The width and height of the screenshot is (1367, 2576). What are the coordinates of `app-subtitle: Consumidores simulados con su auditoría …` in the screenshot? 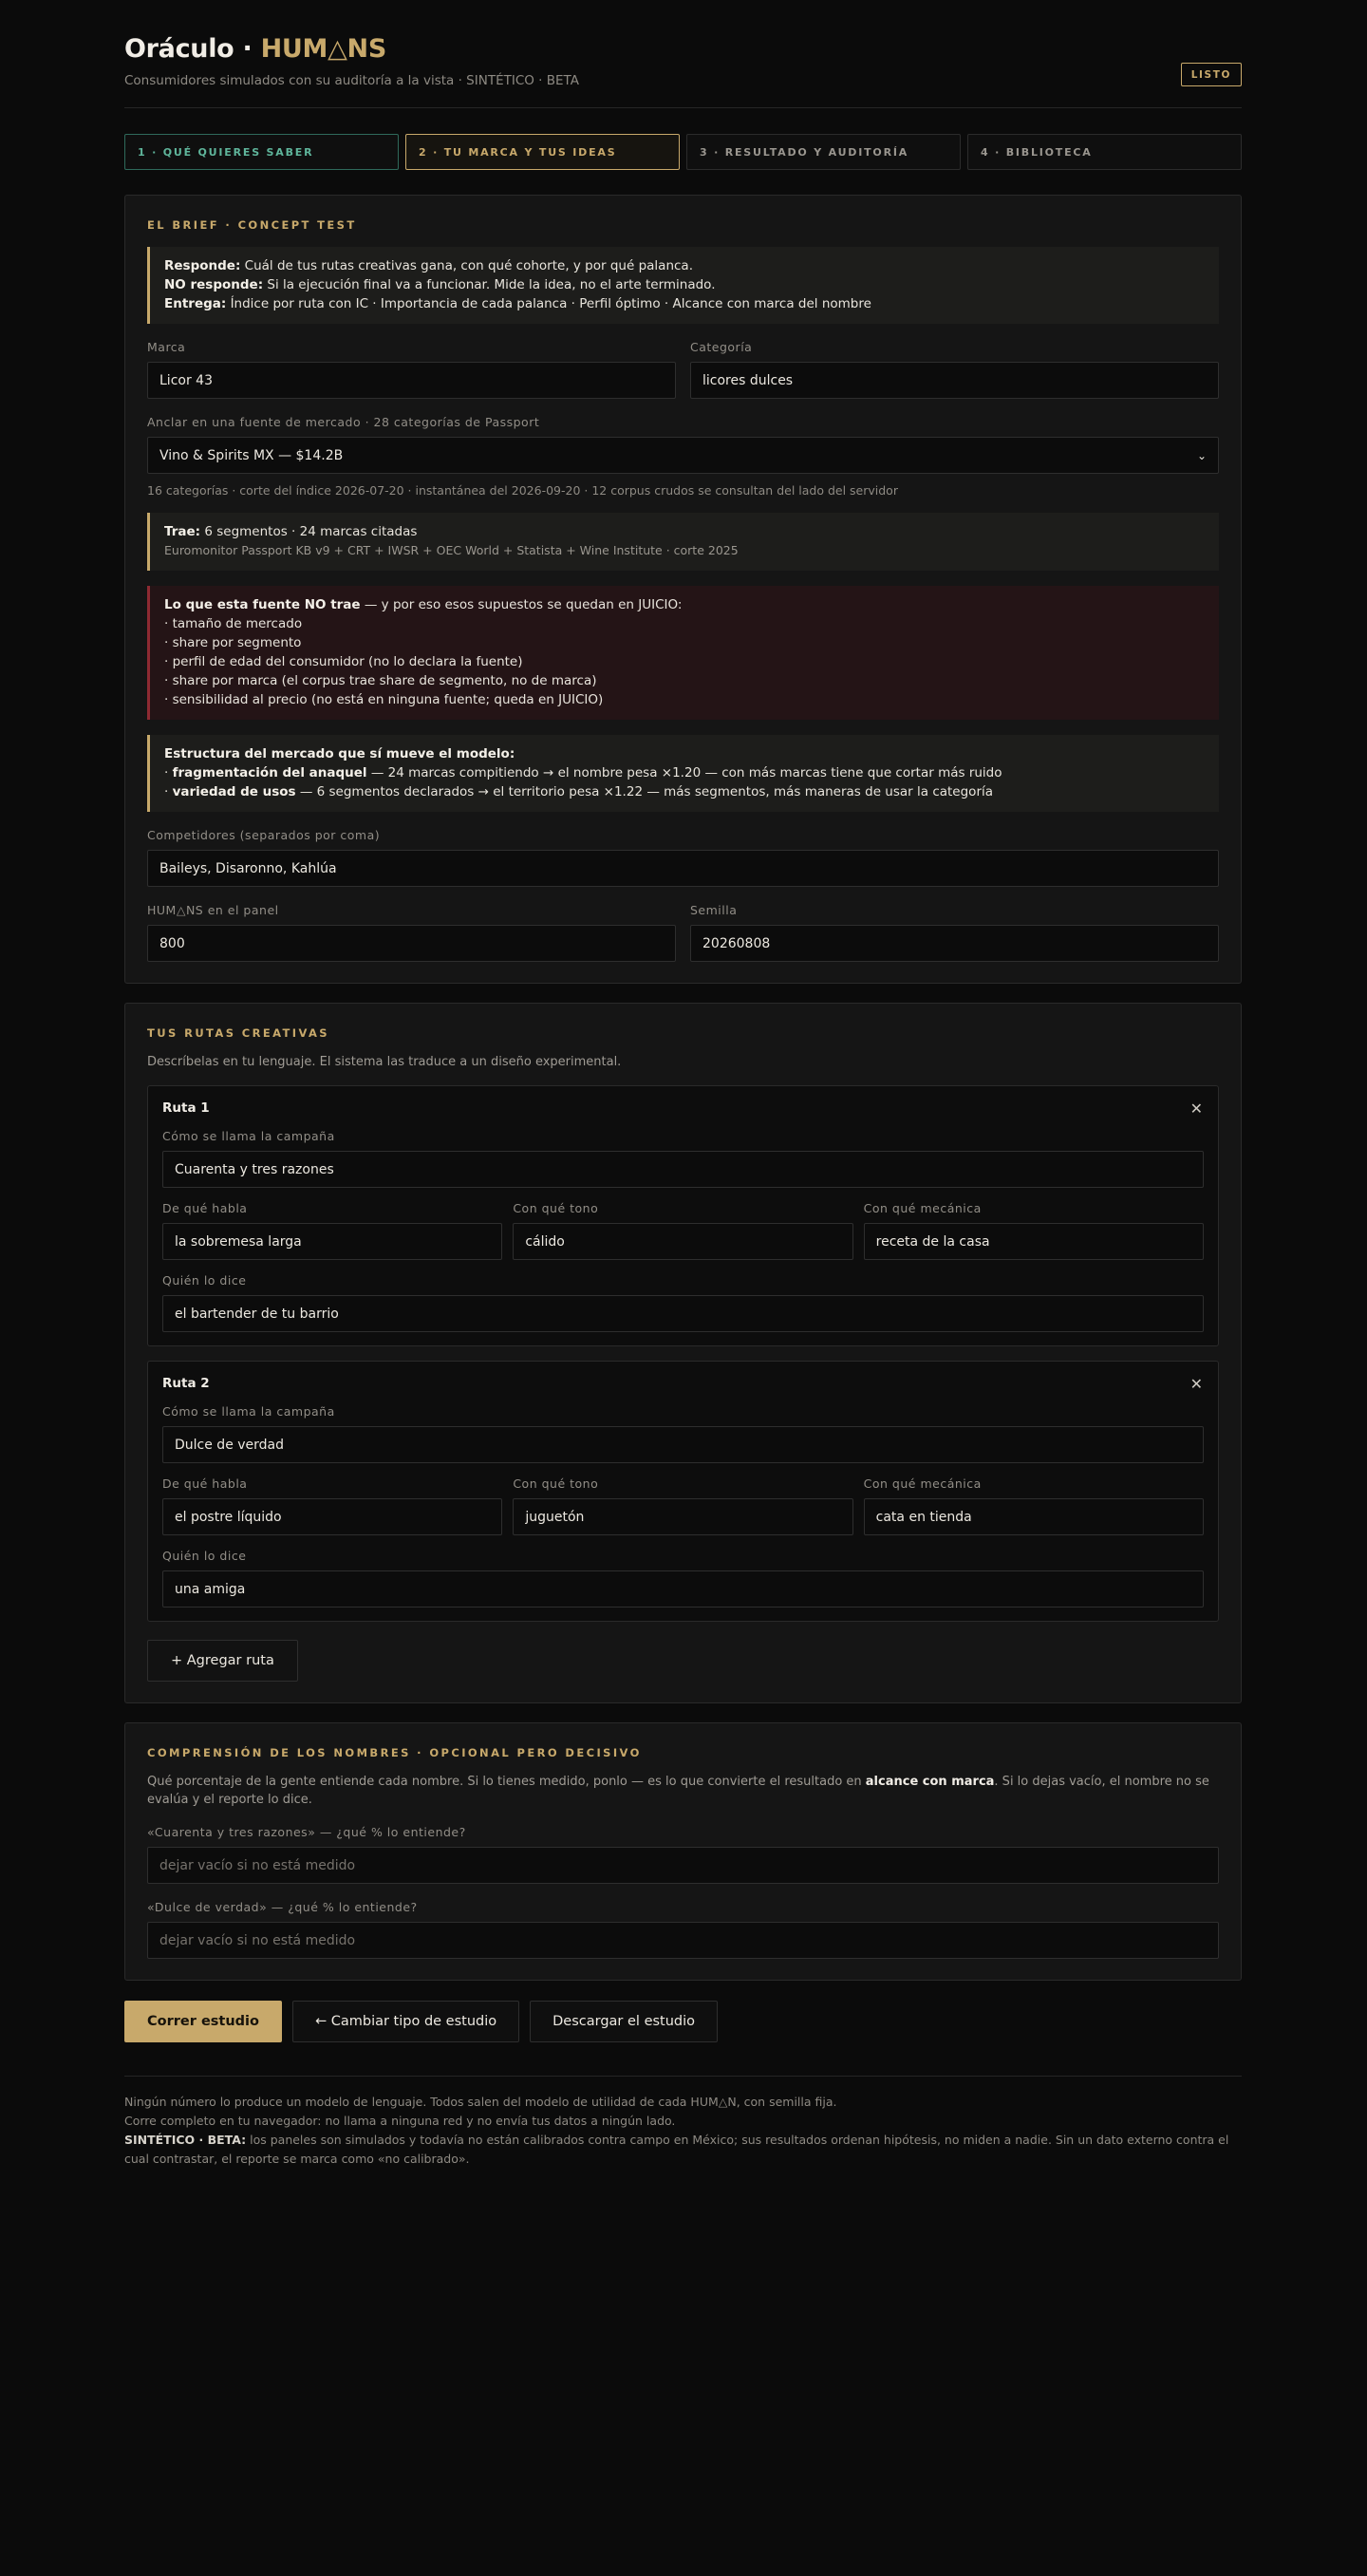 It's located at (351, 80).